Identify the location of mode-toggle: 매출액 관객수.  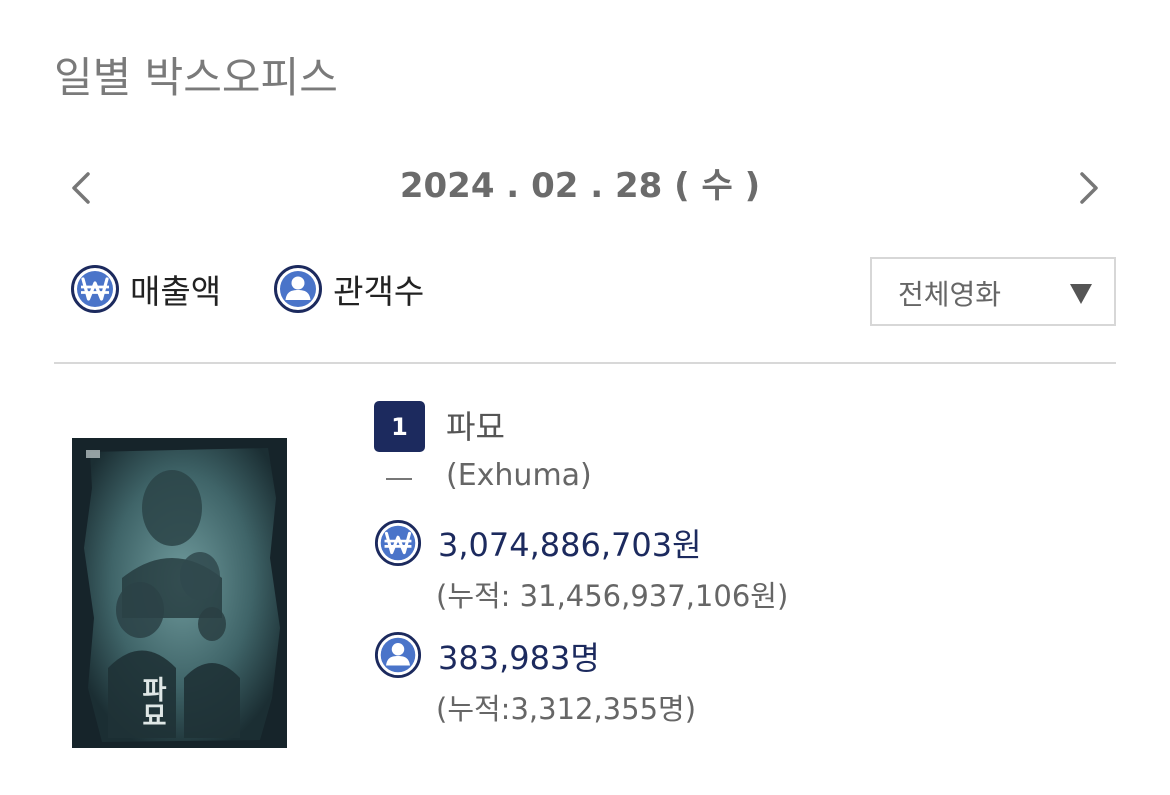
(273, 289).